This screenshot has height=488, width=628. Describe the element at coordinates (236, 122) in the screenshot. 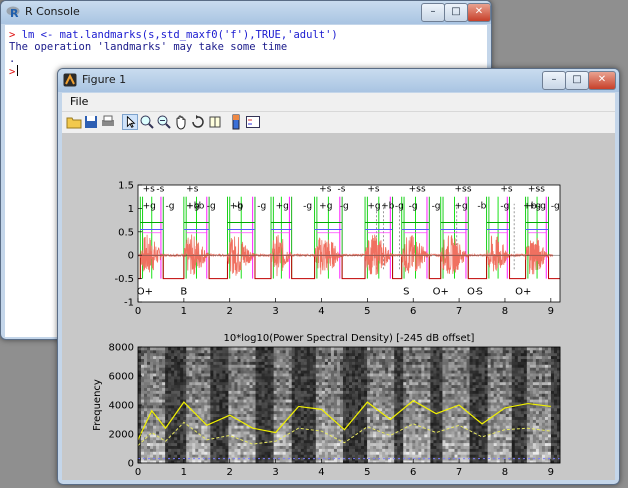

I see `colorbar-icon` at that location.